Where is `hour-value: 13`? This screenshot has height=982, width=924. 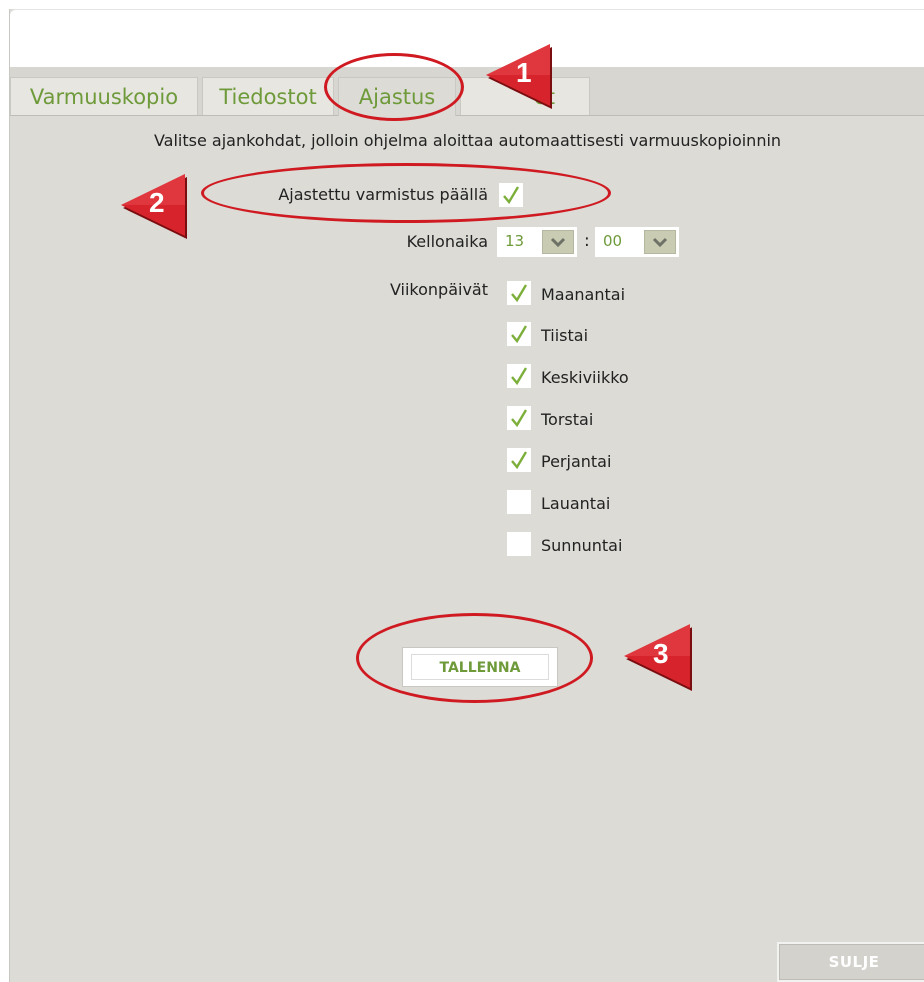
hour-value: 13 is located at coordinates (515, 241).